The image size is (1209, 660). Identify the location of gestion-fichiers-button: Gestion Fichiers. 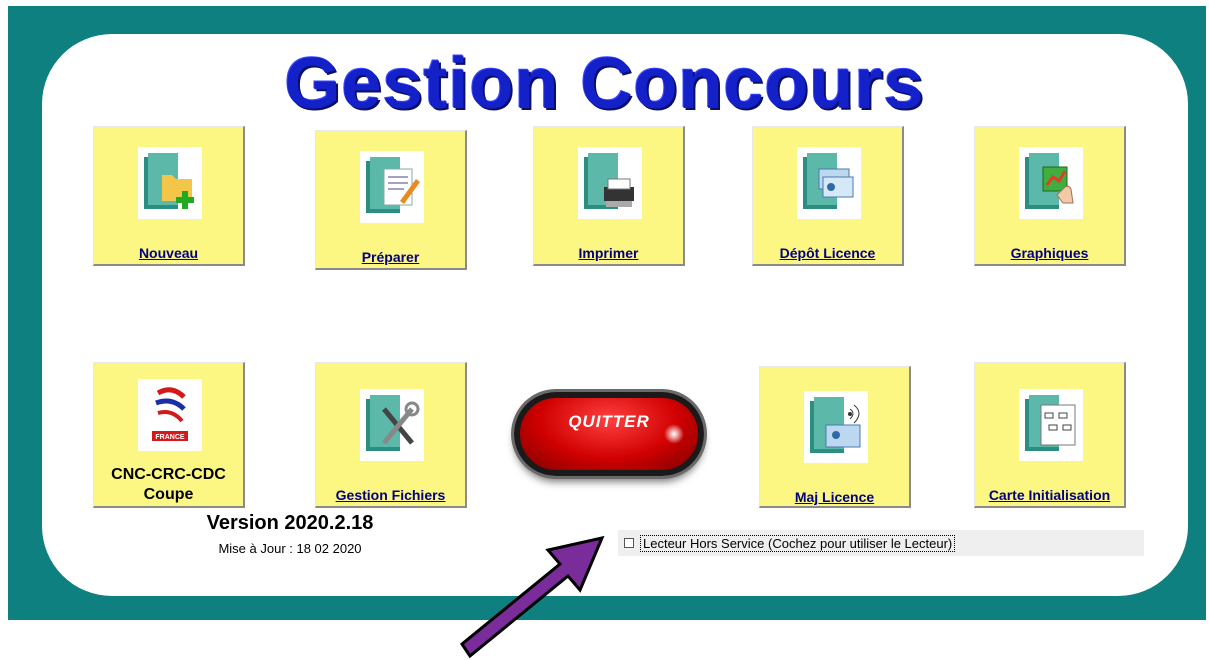
(391, 435).